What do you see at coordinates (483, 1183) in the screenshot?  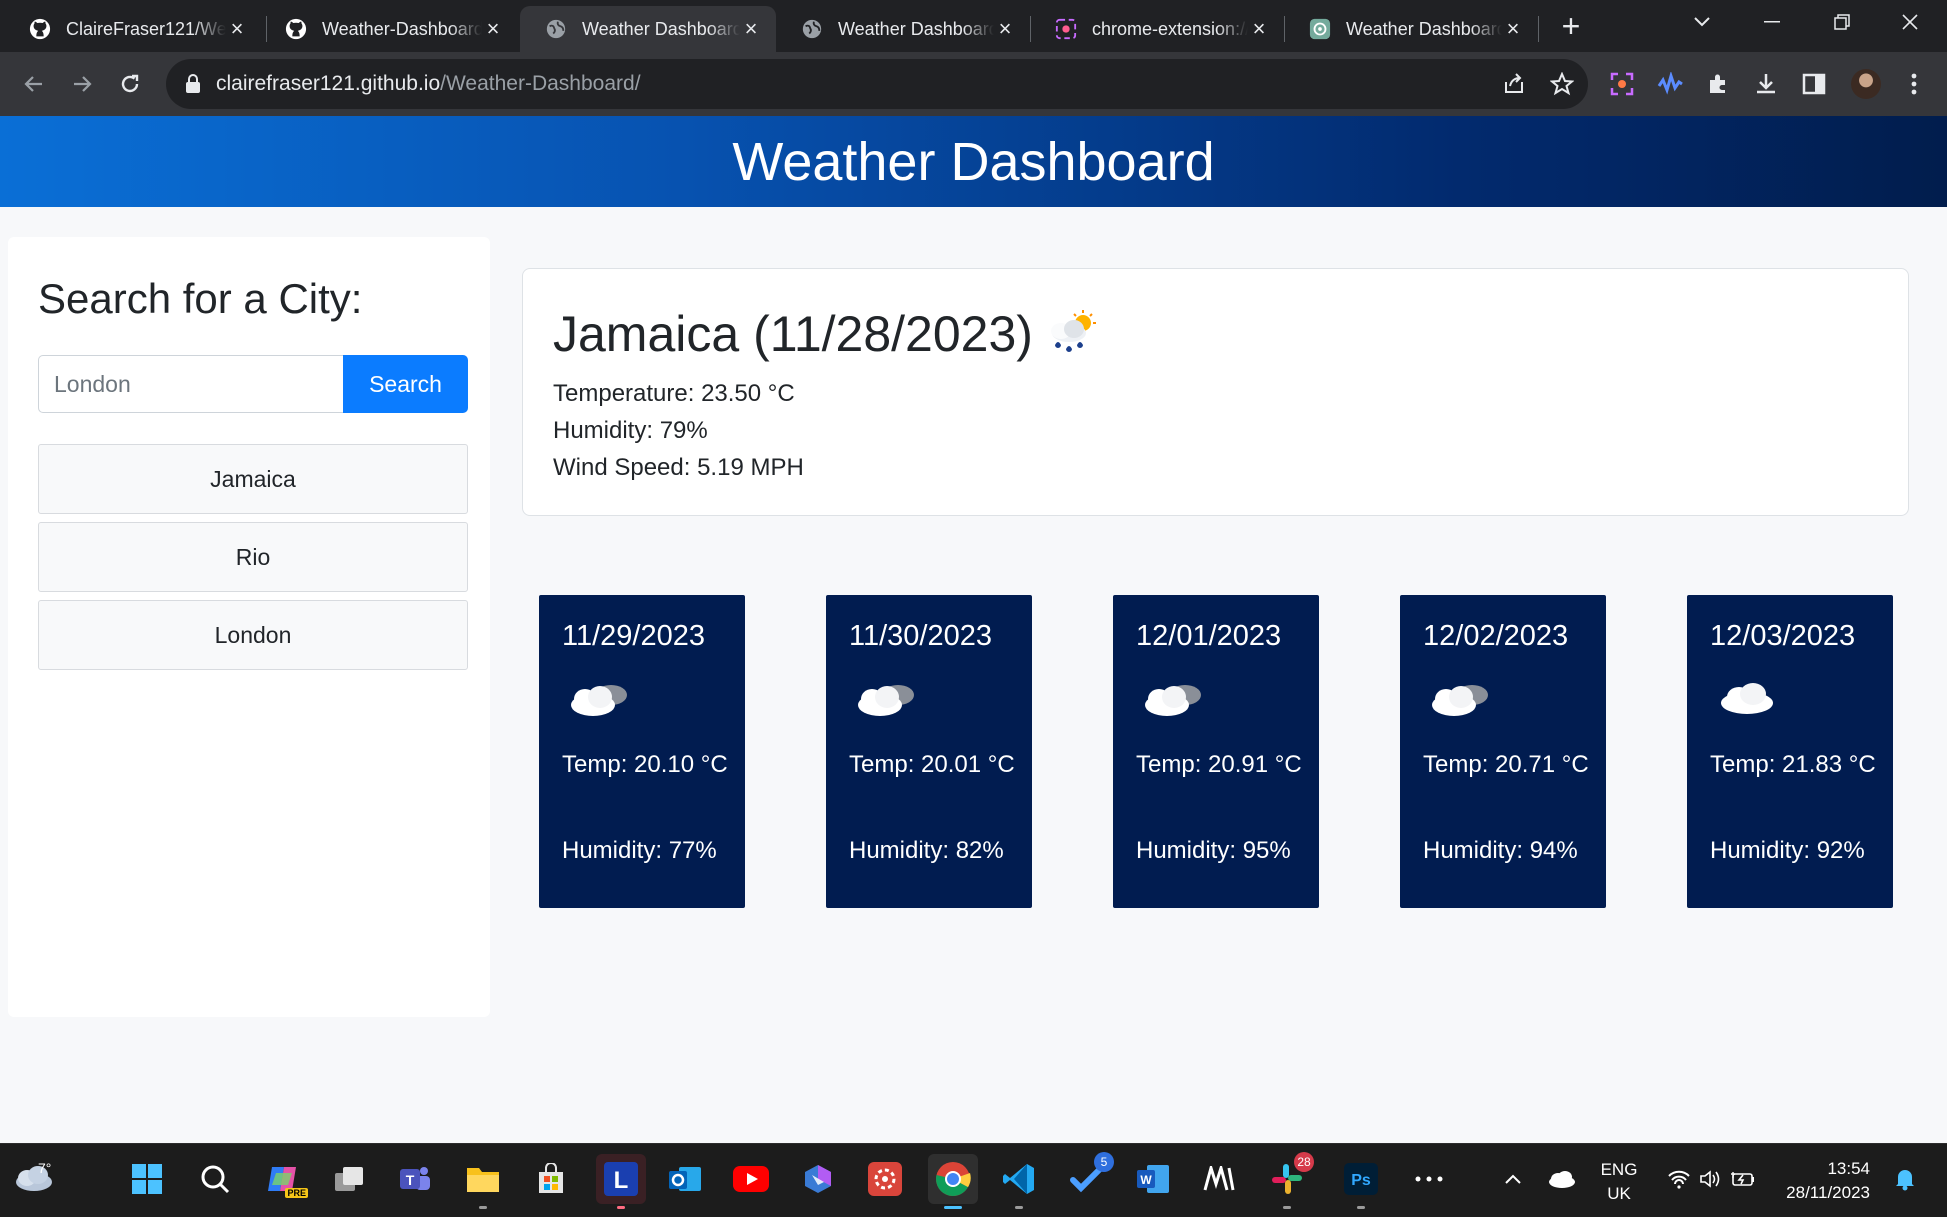 I see `file-explorer-icon` at bounding box center [483, 1183].